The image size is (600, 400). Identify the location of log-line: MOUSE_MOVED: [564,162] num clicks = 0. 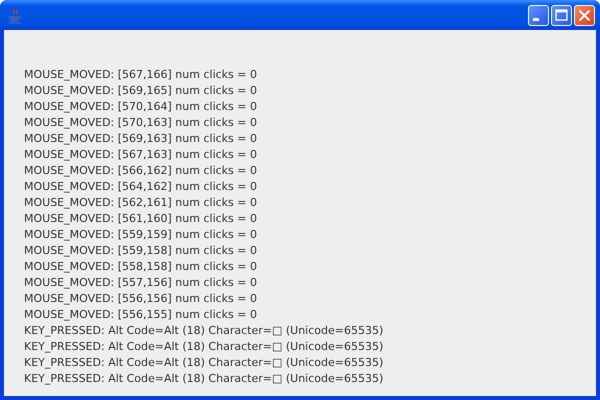
(141, 187).